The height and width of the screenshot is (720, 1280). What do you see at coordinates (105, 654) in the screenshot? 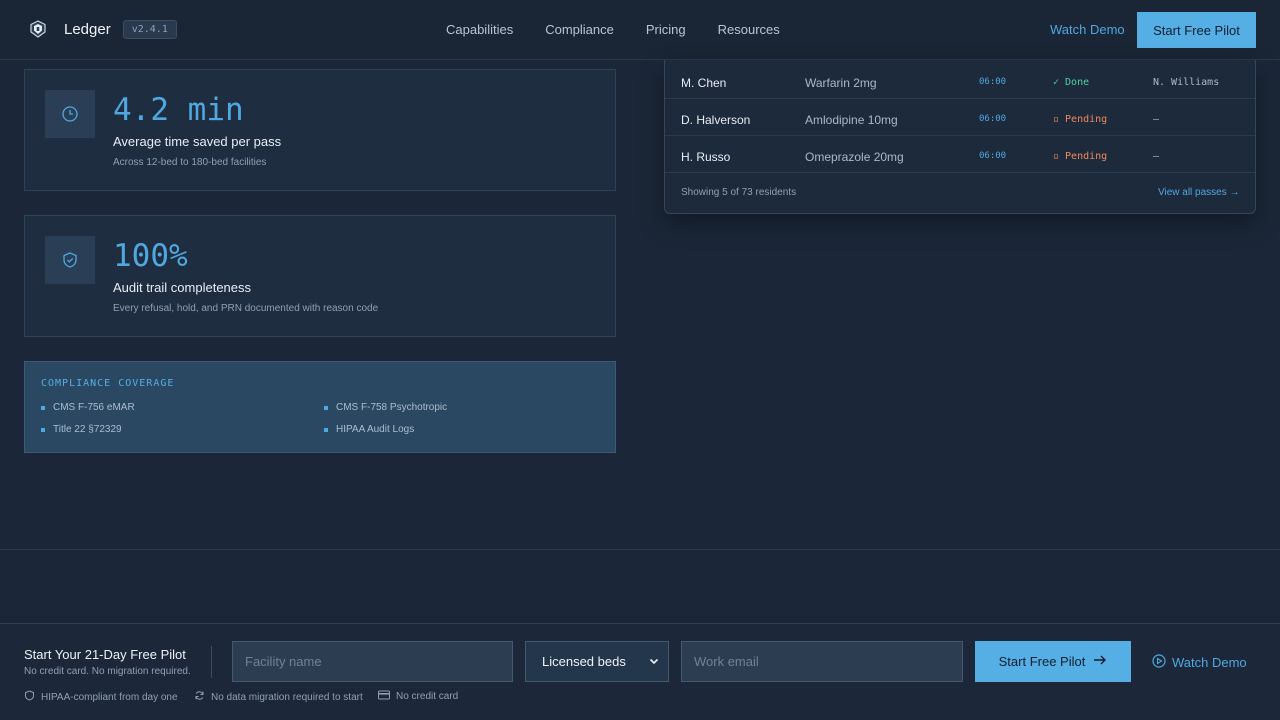
I see `cta-title: Start Your 21-Day Free Pilot` at bounding box center [105, 654].